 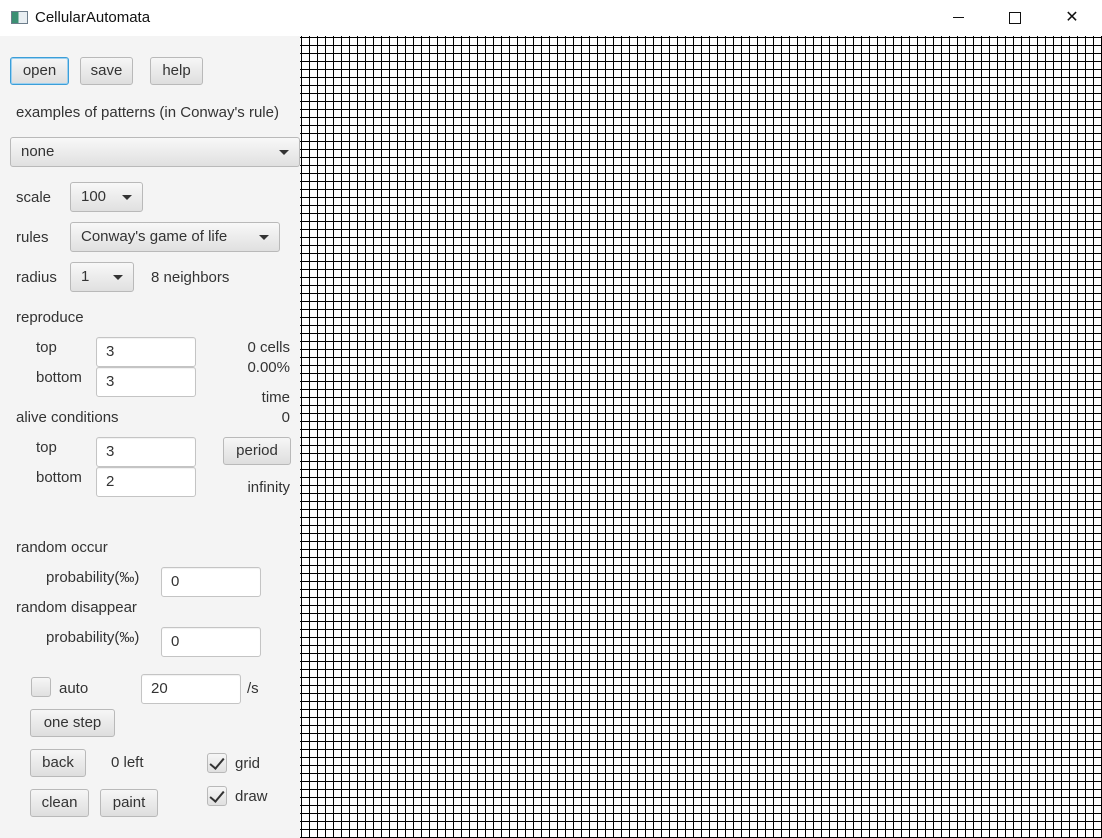 What do you see at coordinates (59, 377) in the screenshot?
I see `reproduce-bottom-label: bottom` at bounding box center [59, 377].